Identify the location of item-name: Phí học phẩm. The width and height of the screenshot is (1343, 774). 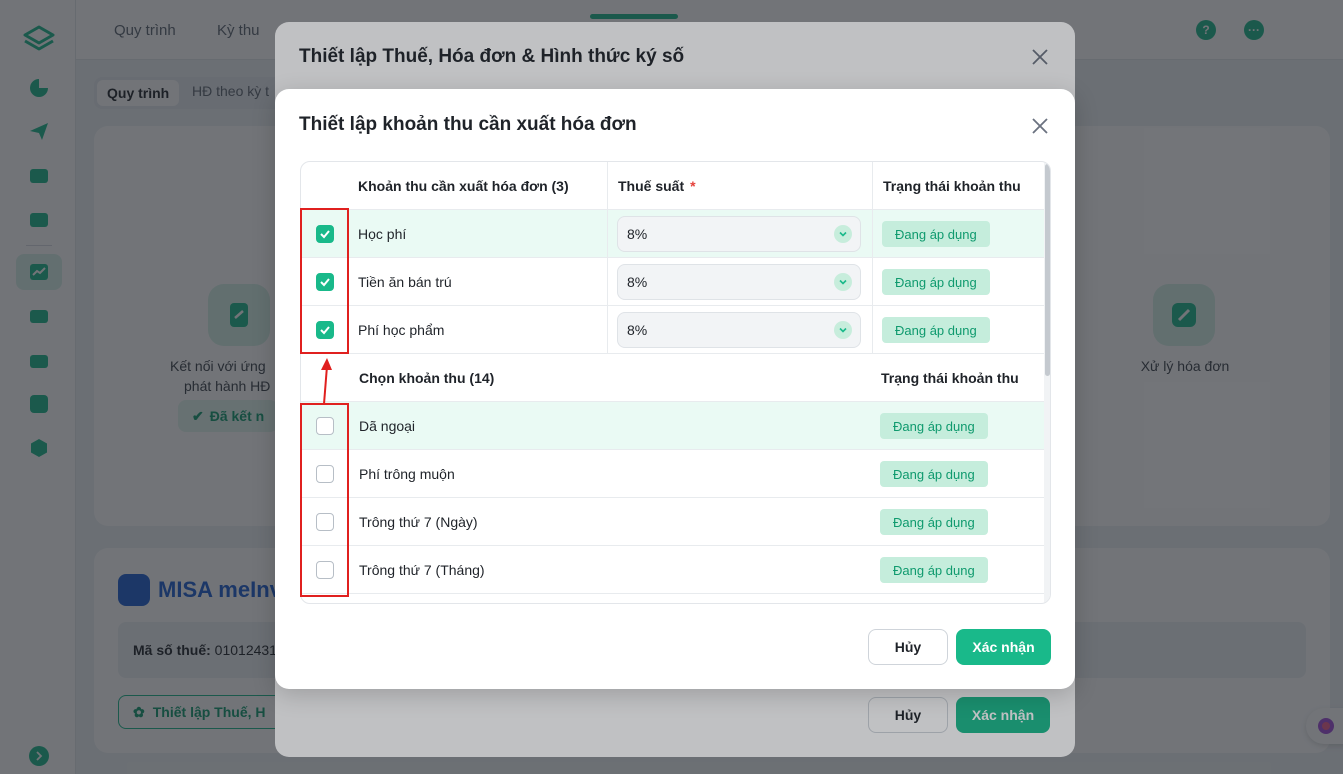
(401, 330).